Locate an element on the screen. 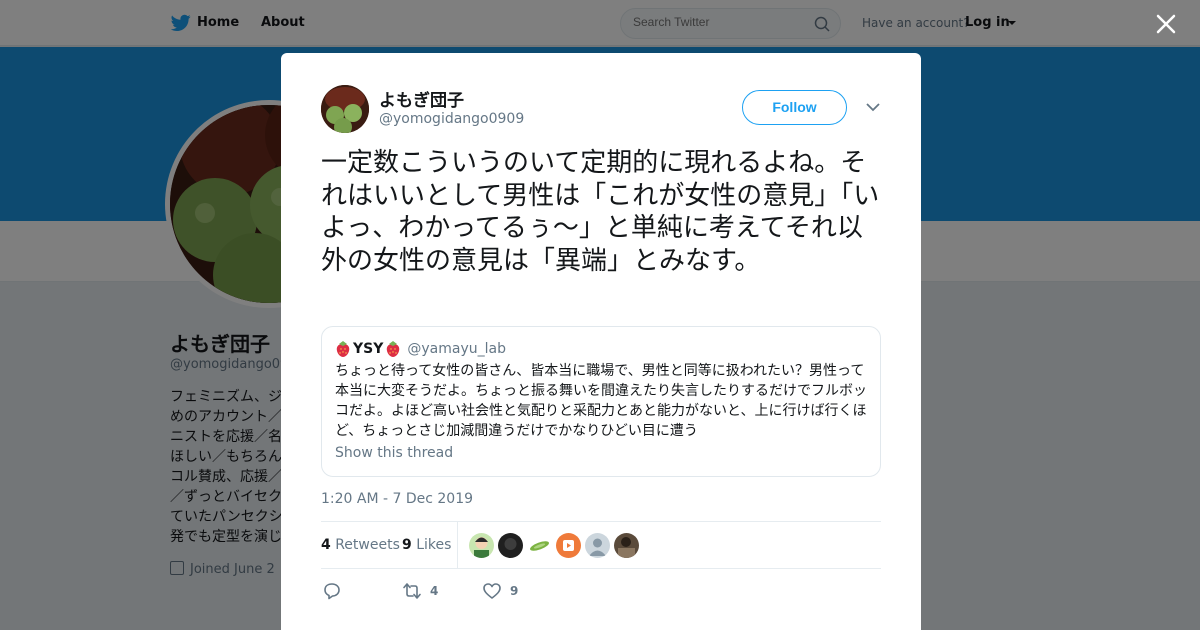 The height and width of the screenshot is (630, 1200). chevron-down-icon is located at coordinates (873, 107).